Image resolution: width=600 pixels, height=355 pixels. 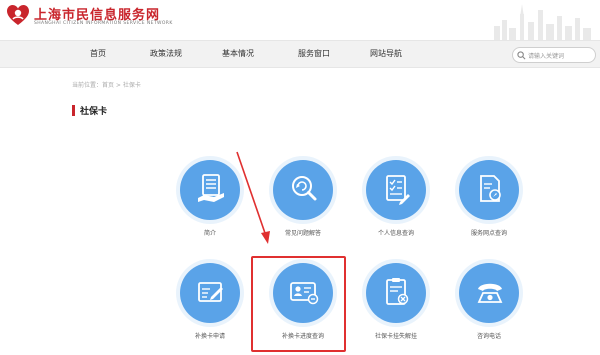 I want to click on document-list-icon, so click(x=211, y=188).